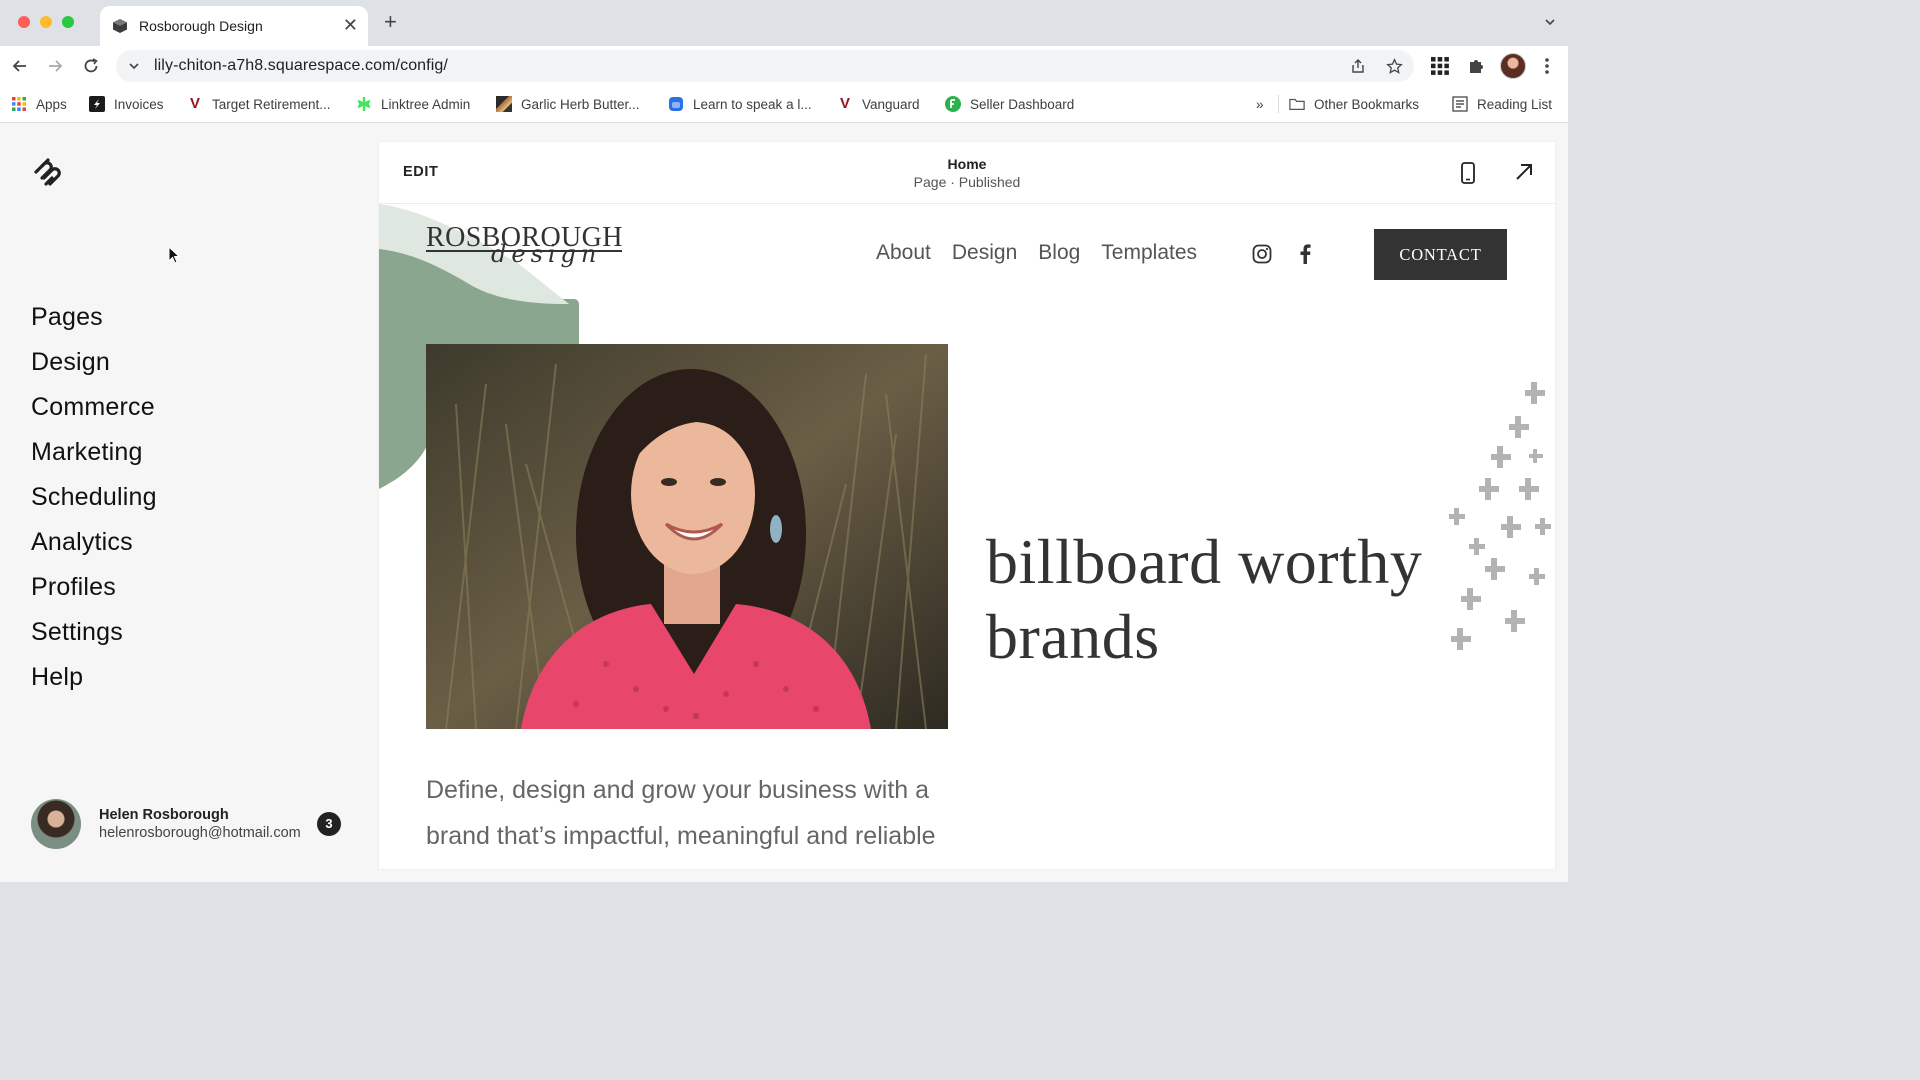  I want to click on recipe-thumb-icon, so click(504, 104).